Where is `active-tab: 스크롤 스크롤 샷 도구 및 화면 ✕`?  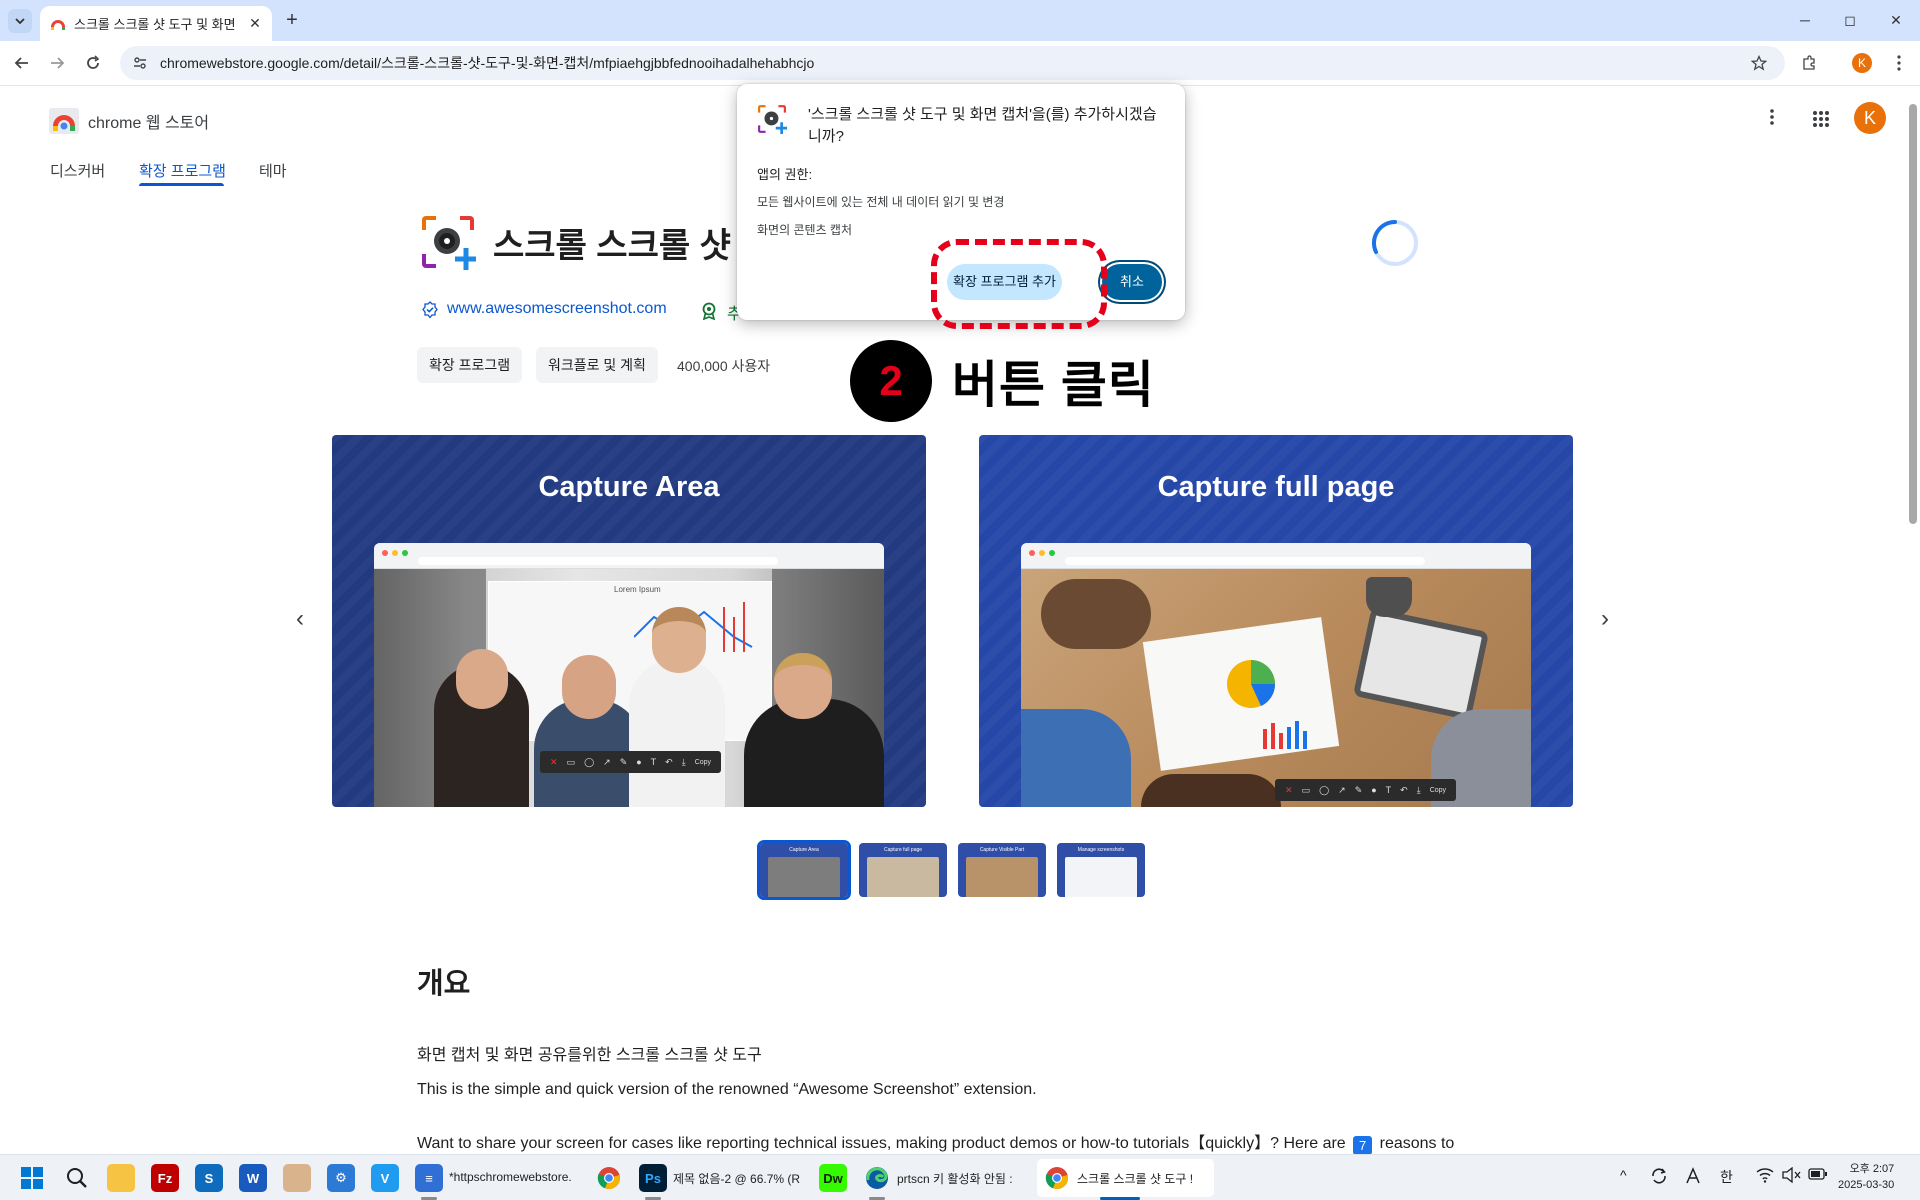 active-tab: 스크롤 스크롤 샷 도구 및 화면 ✕ is located at coordinates (156, 23).